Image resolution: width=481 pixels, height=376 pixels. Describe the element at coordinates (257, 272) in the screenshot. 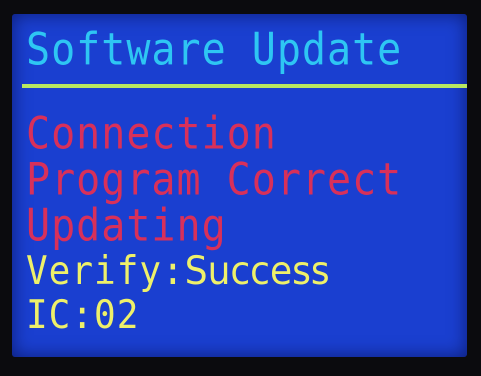

I see `verify-value: Success` at that location.